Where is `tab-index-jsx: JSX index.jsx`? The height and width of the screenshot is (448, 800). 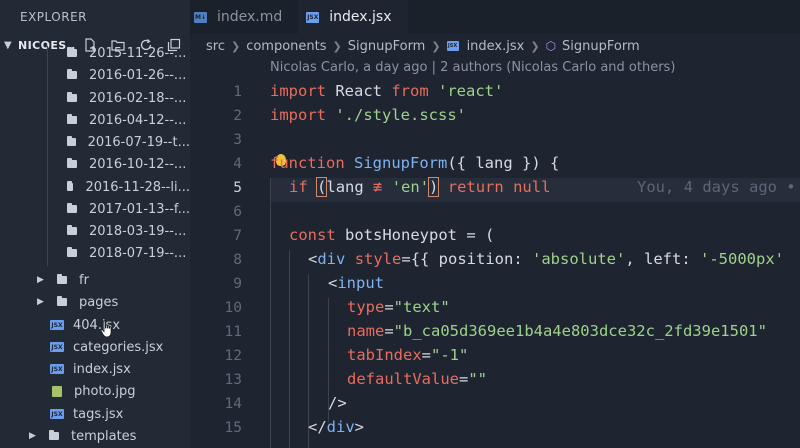
tab-index-jsx: JSX index.jsx is located at coordinates (353, 17).